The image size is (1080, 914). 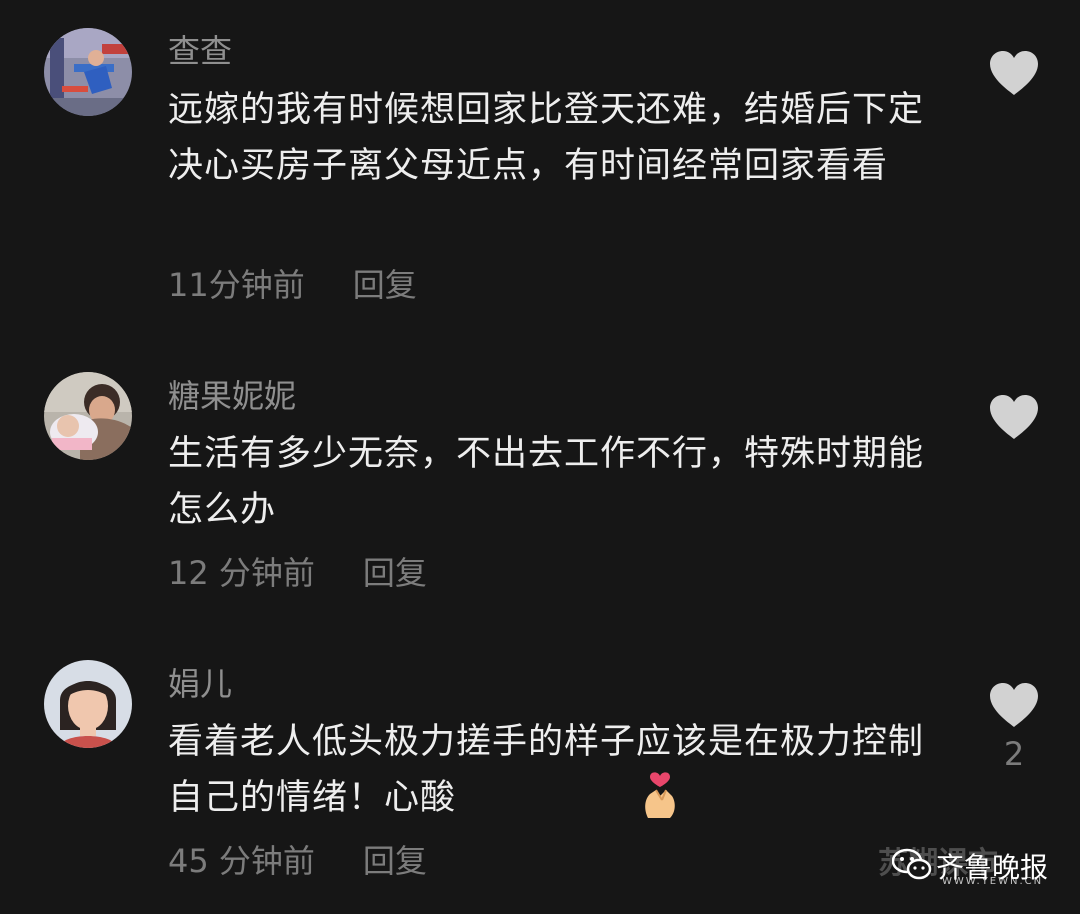 I want to click on watermark: 苏糊课市 齐鲁晚报 WWW.YEWN.CN, so click(x=968, y=862).